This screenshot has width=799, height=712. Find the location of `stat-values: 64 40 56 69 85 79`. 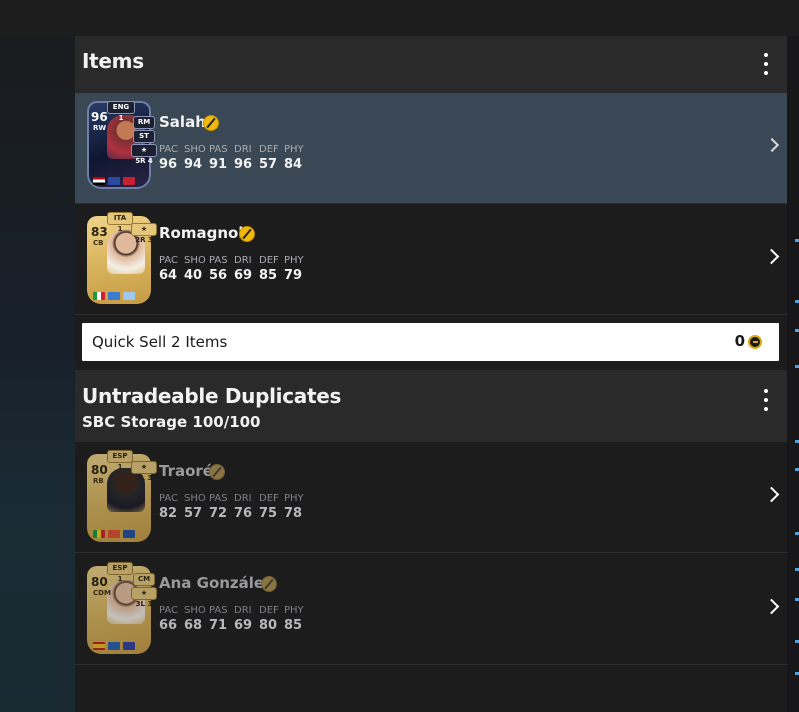

stat-values: 64 40 56 69 85 79 is located at coordinates (231, 275).